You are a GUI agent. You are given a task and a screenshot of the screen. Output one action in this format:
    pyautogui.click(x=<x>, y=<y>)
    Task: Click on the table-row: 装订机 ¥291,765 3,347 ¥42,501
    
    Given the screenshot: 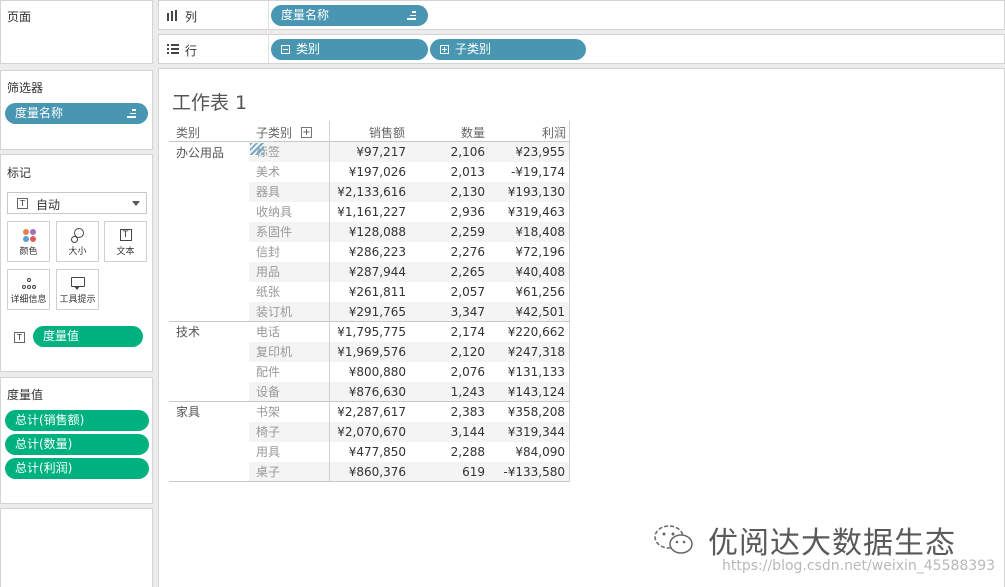 What is the action you would take?
    pyautogui.click(x=409, y=312)
    